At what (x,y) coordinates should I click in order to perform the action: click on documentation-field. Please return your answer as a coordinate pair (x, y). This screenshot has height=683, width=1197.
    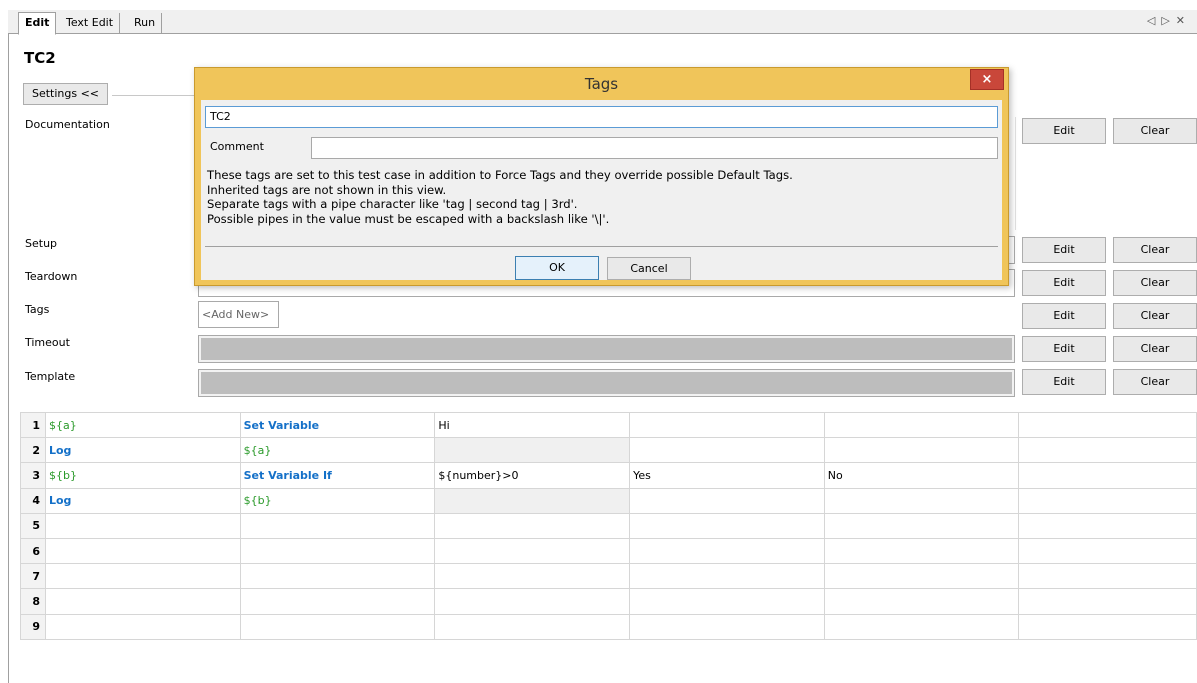
    Looking at the image, I should click on (1012, 173).